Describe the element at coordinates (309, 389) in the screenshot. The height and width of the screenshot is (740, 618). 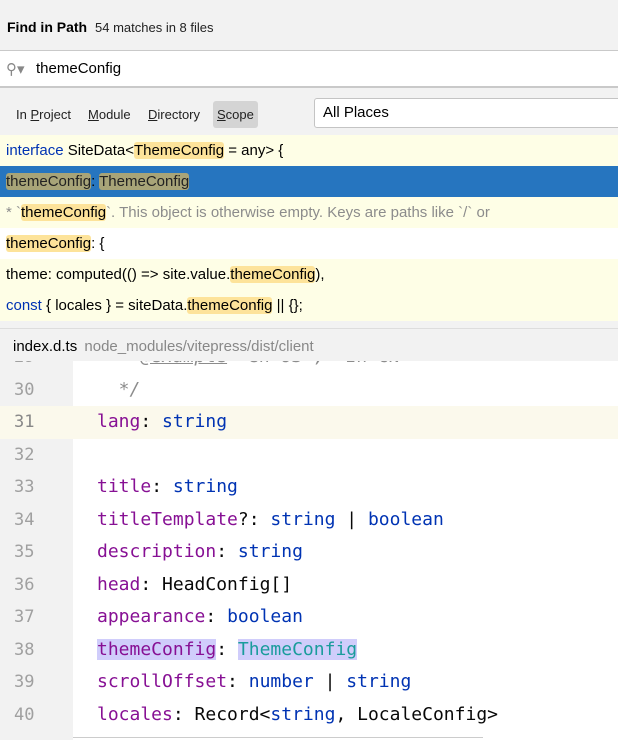
I see `code-line: 30 */` at that location.